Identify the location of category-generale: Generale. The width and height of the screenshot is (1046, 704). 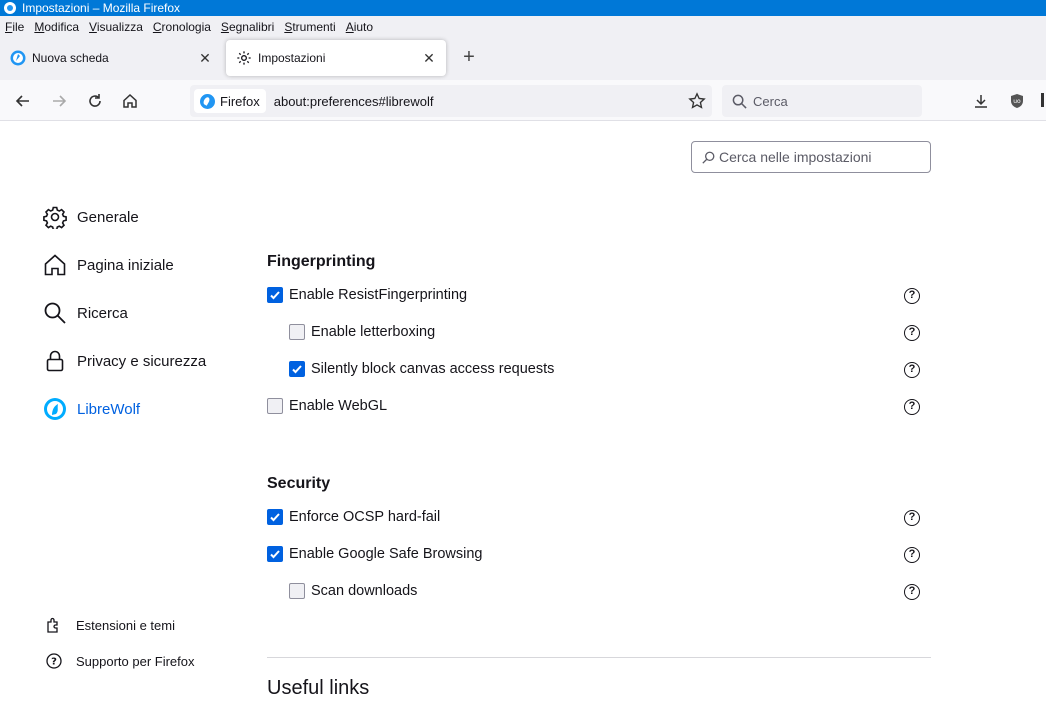
(90, 217).